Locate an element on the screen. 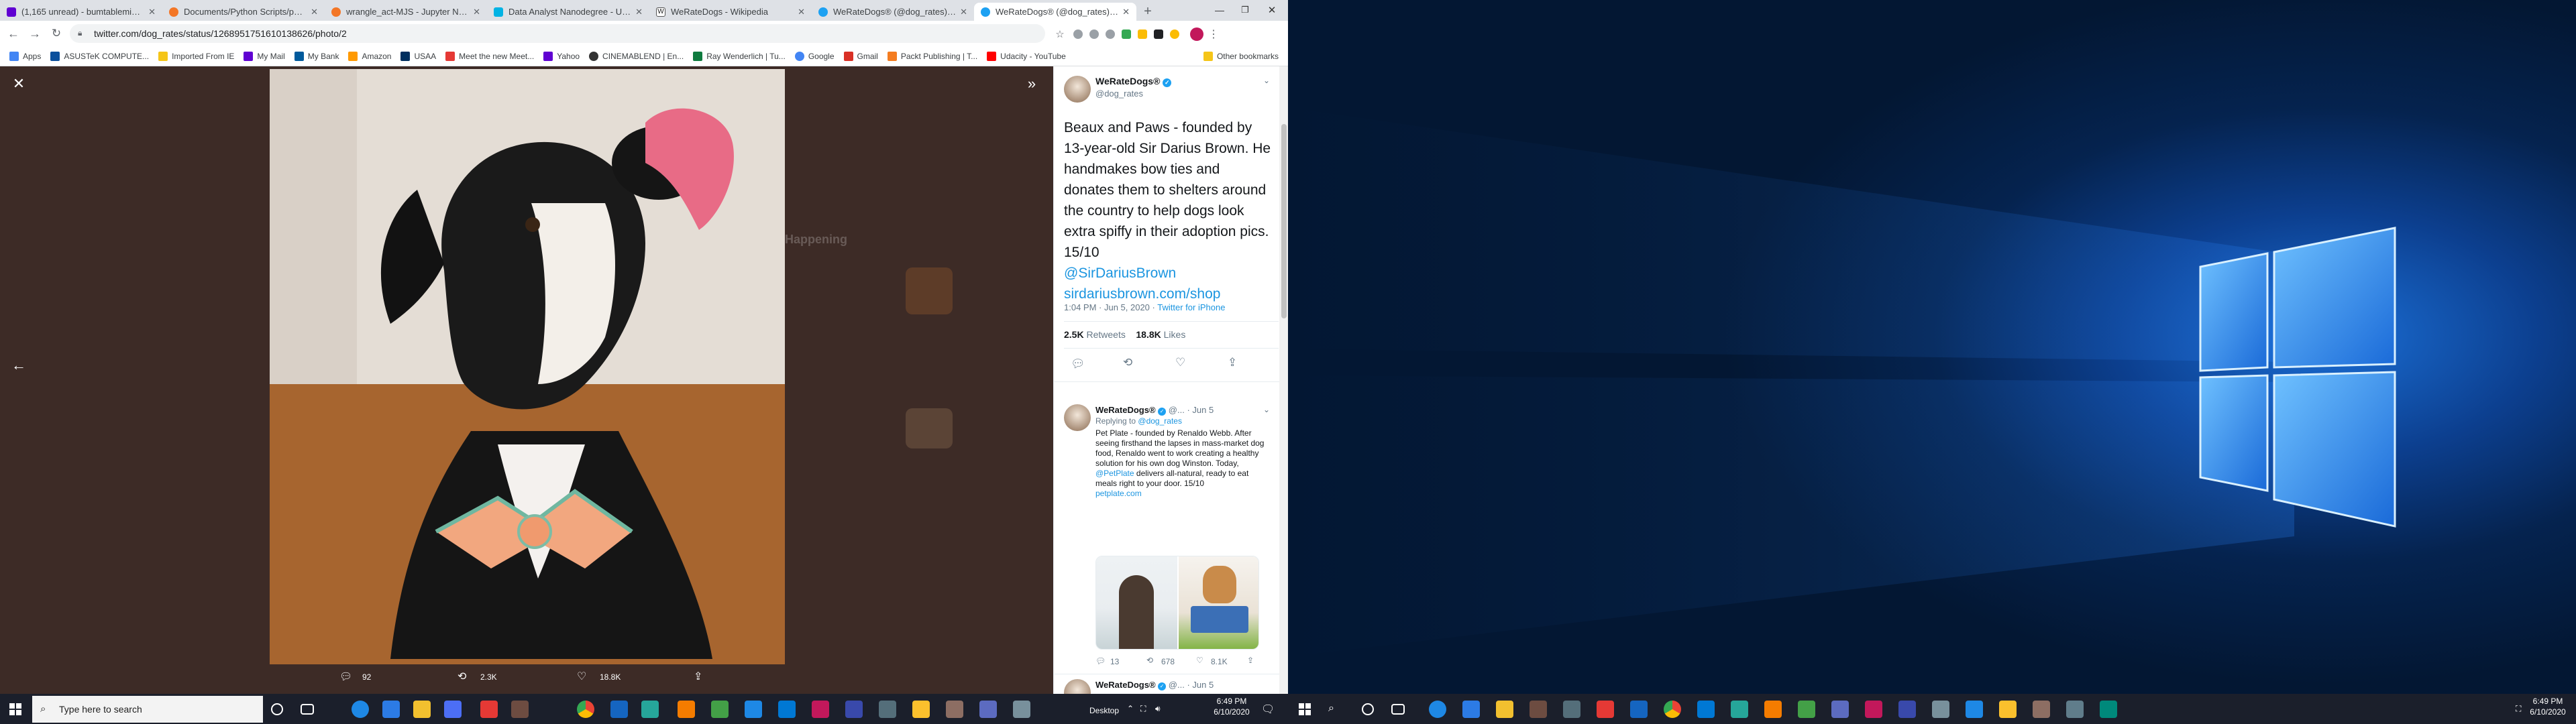  bookmark-gmail: Gmail is located at coordinates (860, 56).